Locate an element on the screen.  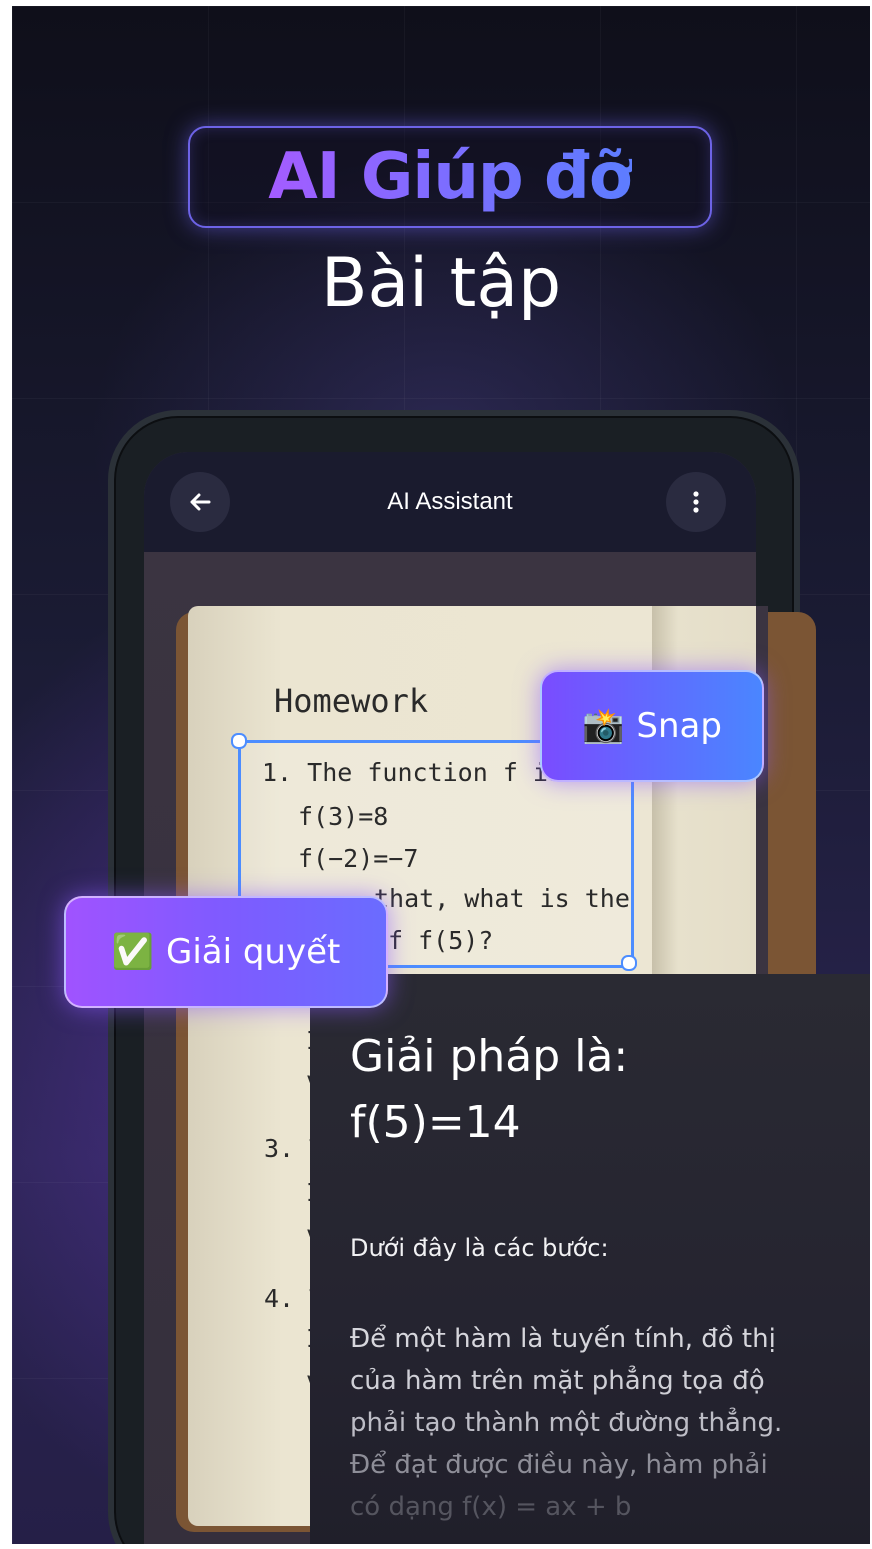
app-title: AI Assistant is located at coordinates (450, 501).